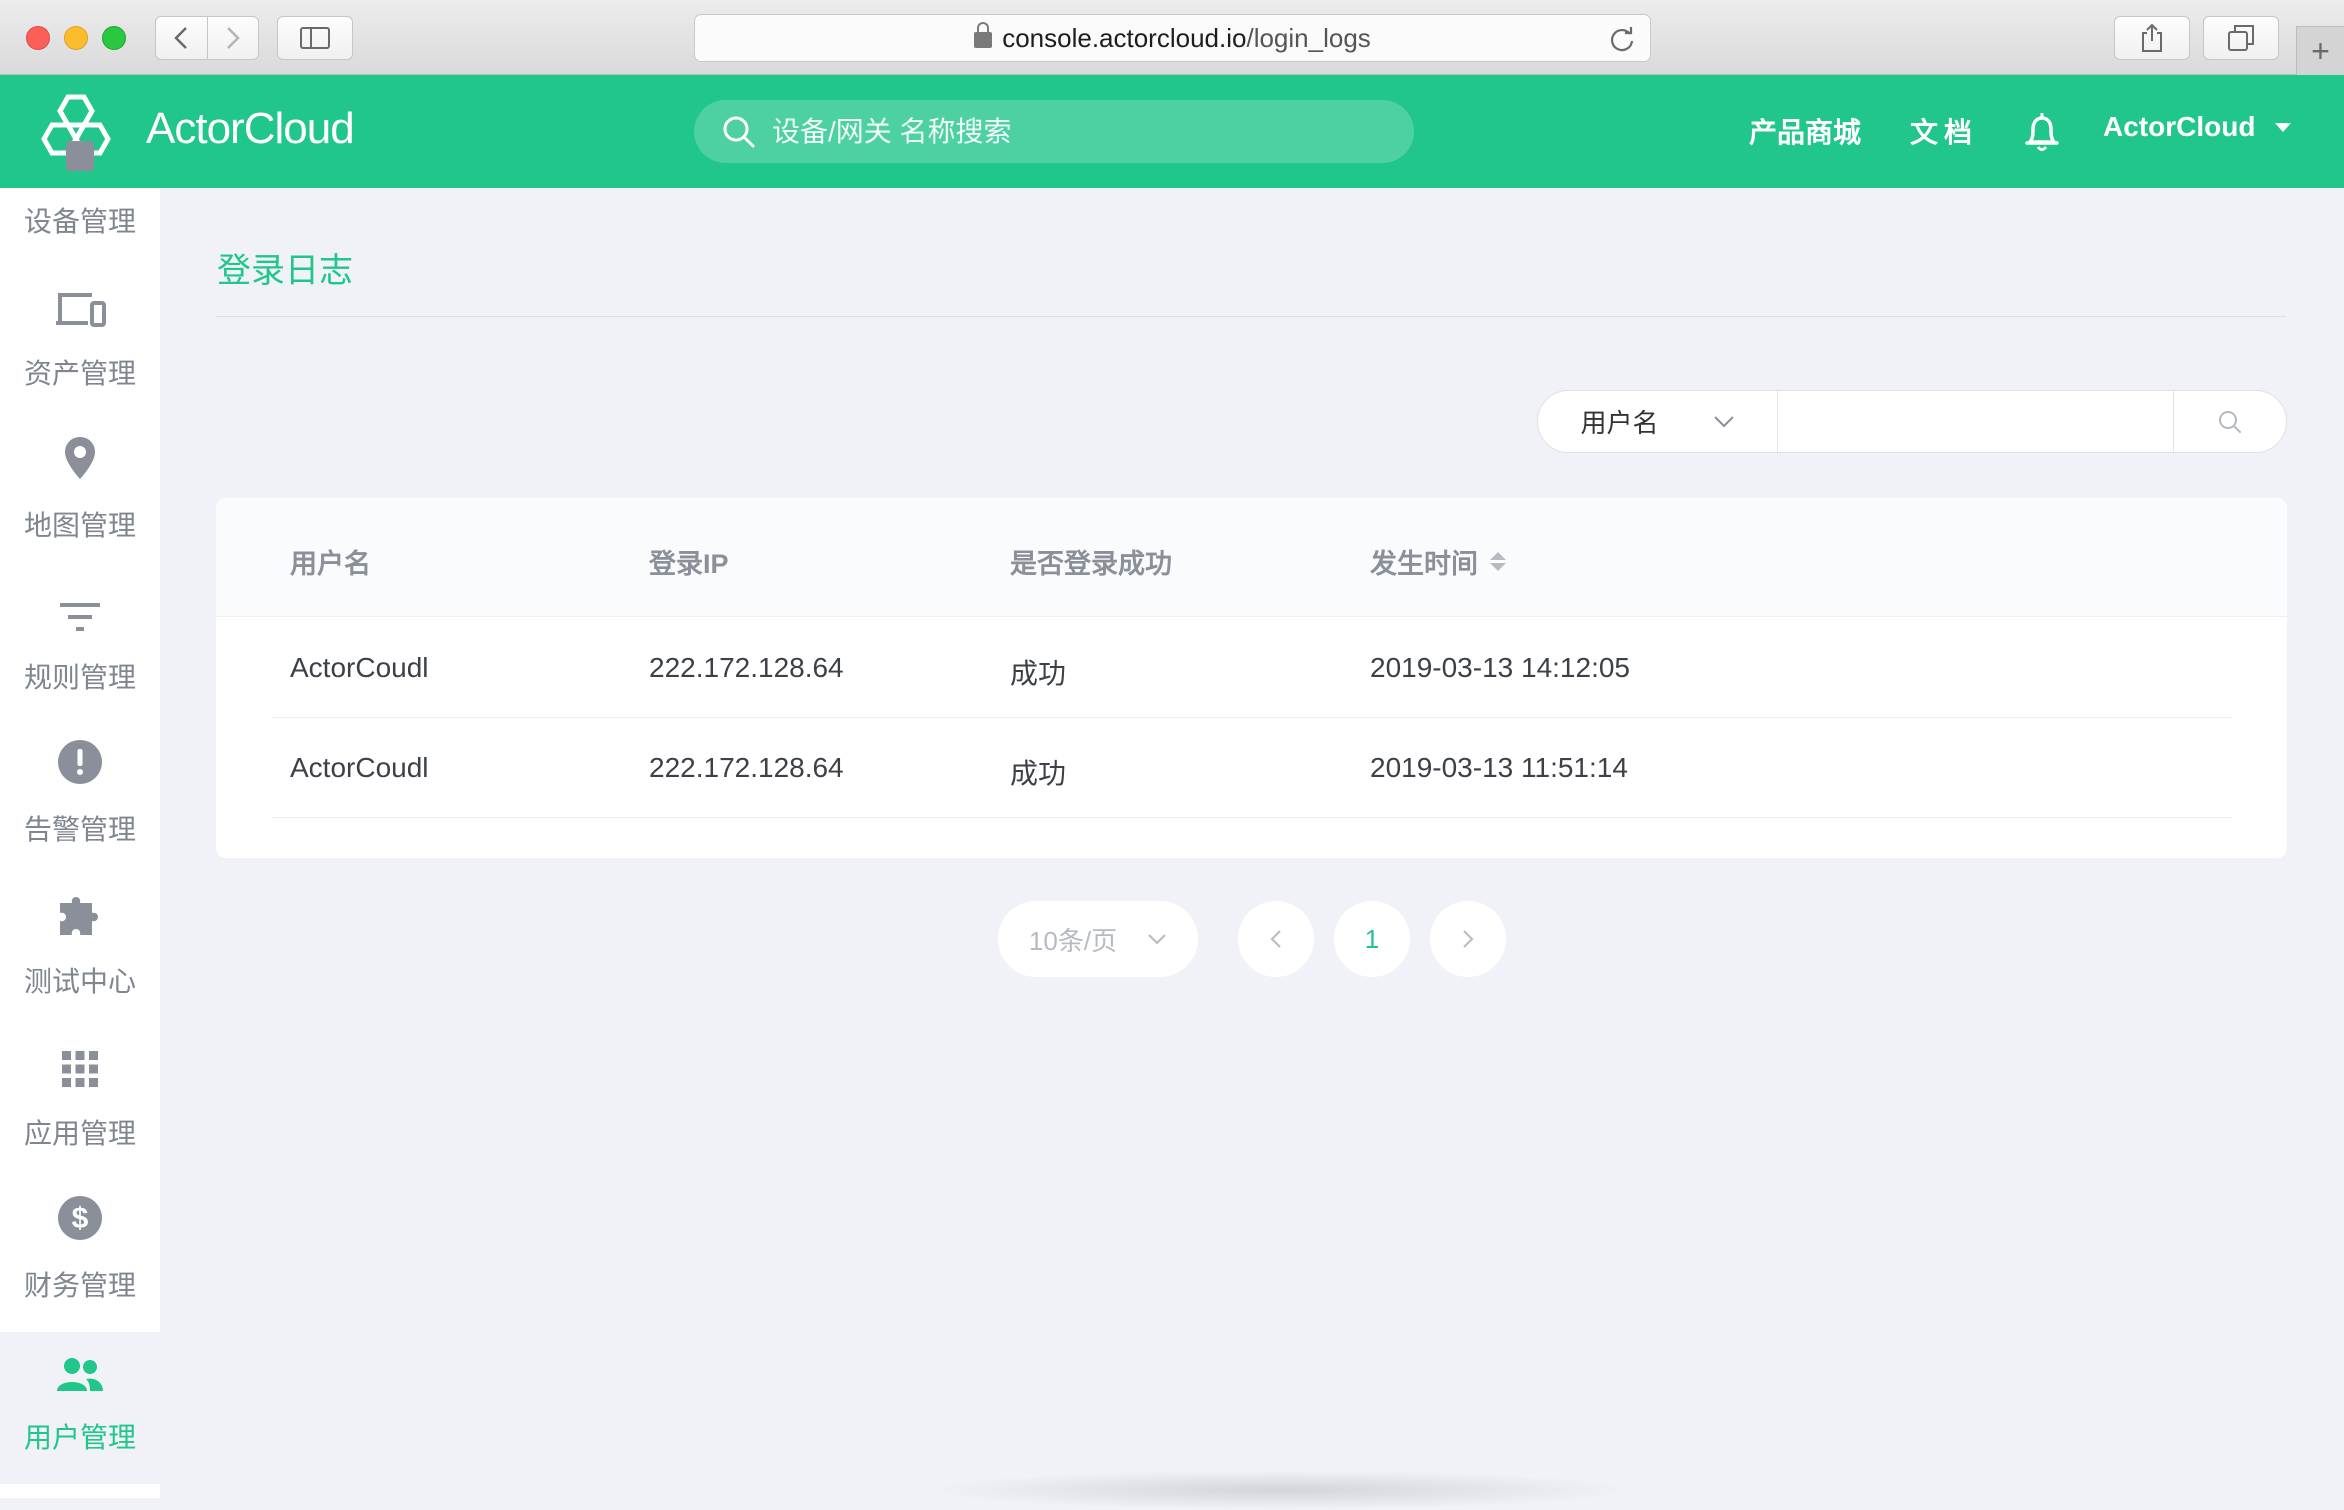 The width and height of the screenshot is (2344, 1510). What do you see at coordinates (689, 564) in the screenshot?
I see `column-header-ip: 登录IP` at bounding box center [689, 564].